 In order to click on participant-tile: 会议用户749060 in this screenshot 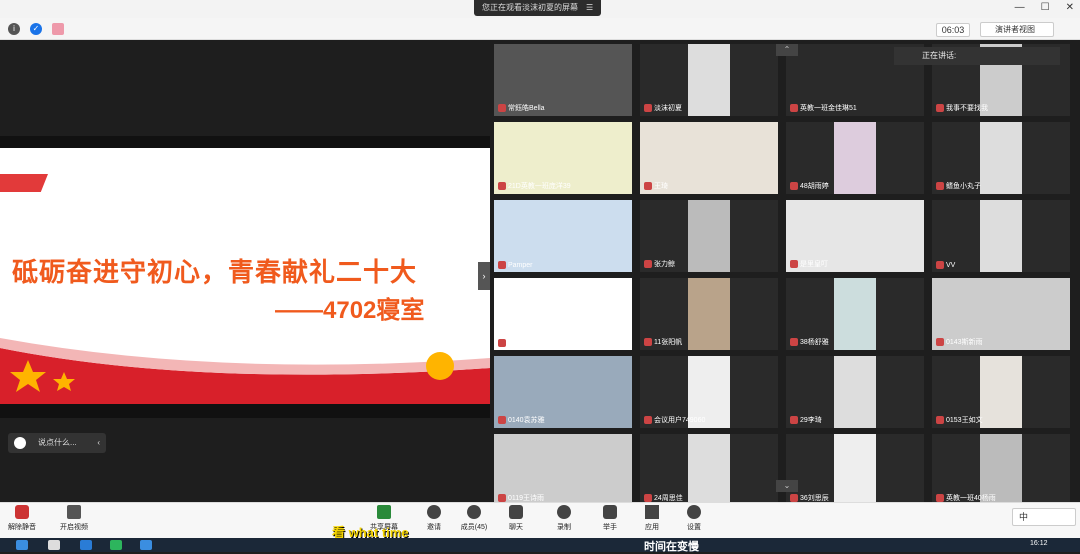, I will do `click(709, 392)`.